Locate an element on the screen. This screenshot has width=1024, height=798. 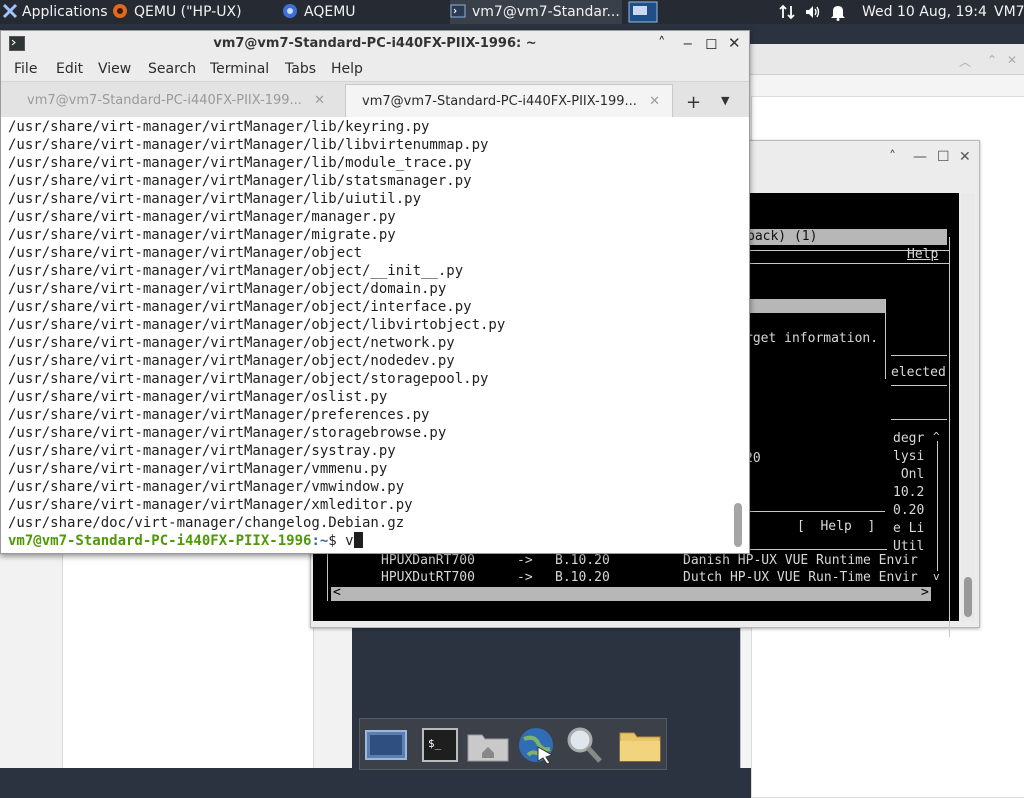
scroll-right-arrow: > is located at coordinates (925, 593).